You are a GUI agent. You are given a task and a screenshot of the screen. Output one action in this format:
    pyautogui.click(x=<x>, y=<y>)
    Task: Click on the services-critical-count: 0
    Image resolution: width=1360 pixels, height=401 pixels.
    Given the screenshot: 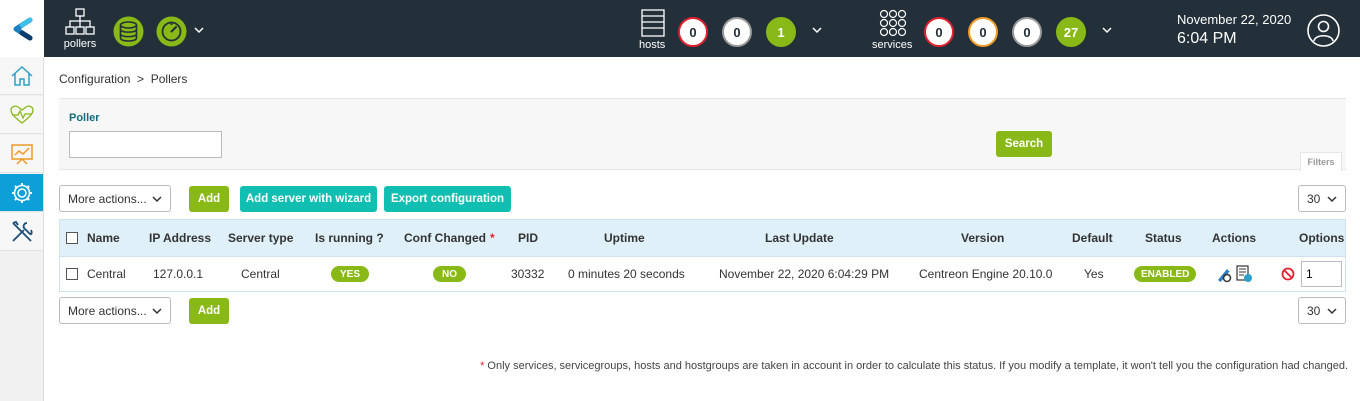 What is the action you would take?
    pyautogui.click(x=939, y=32)
    